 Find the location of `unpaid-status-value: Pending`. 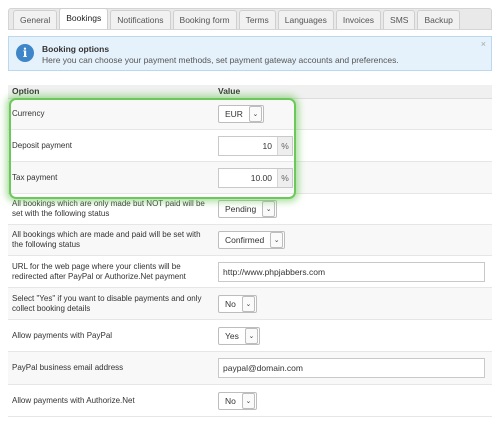

unpaid-status-value: Pending is located at coordinates (241, 209).